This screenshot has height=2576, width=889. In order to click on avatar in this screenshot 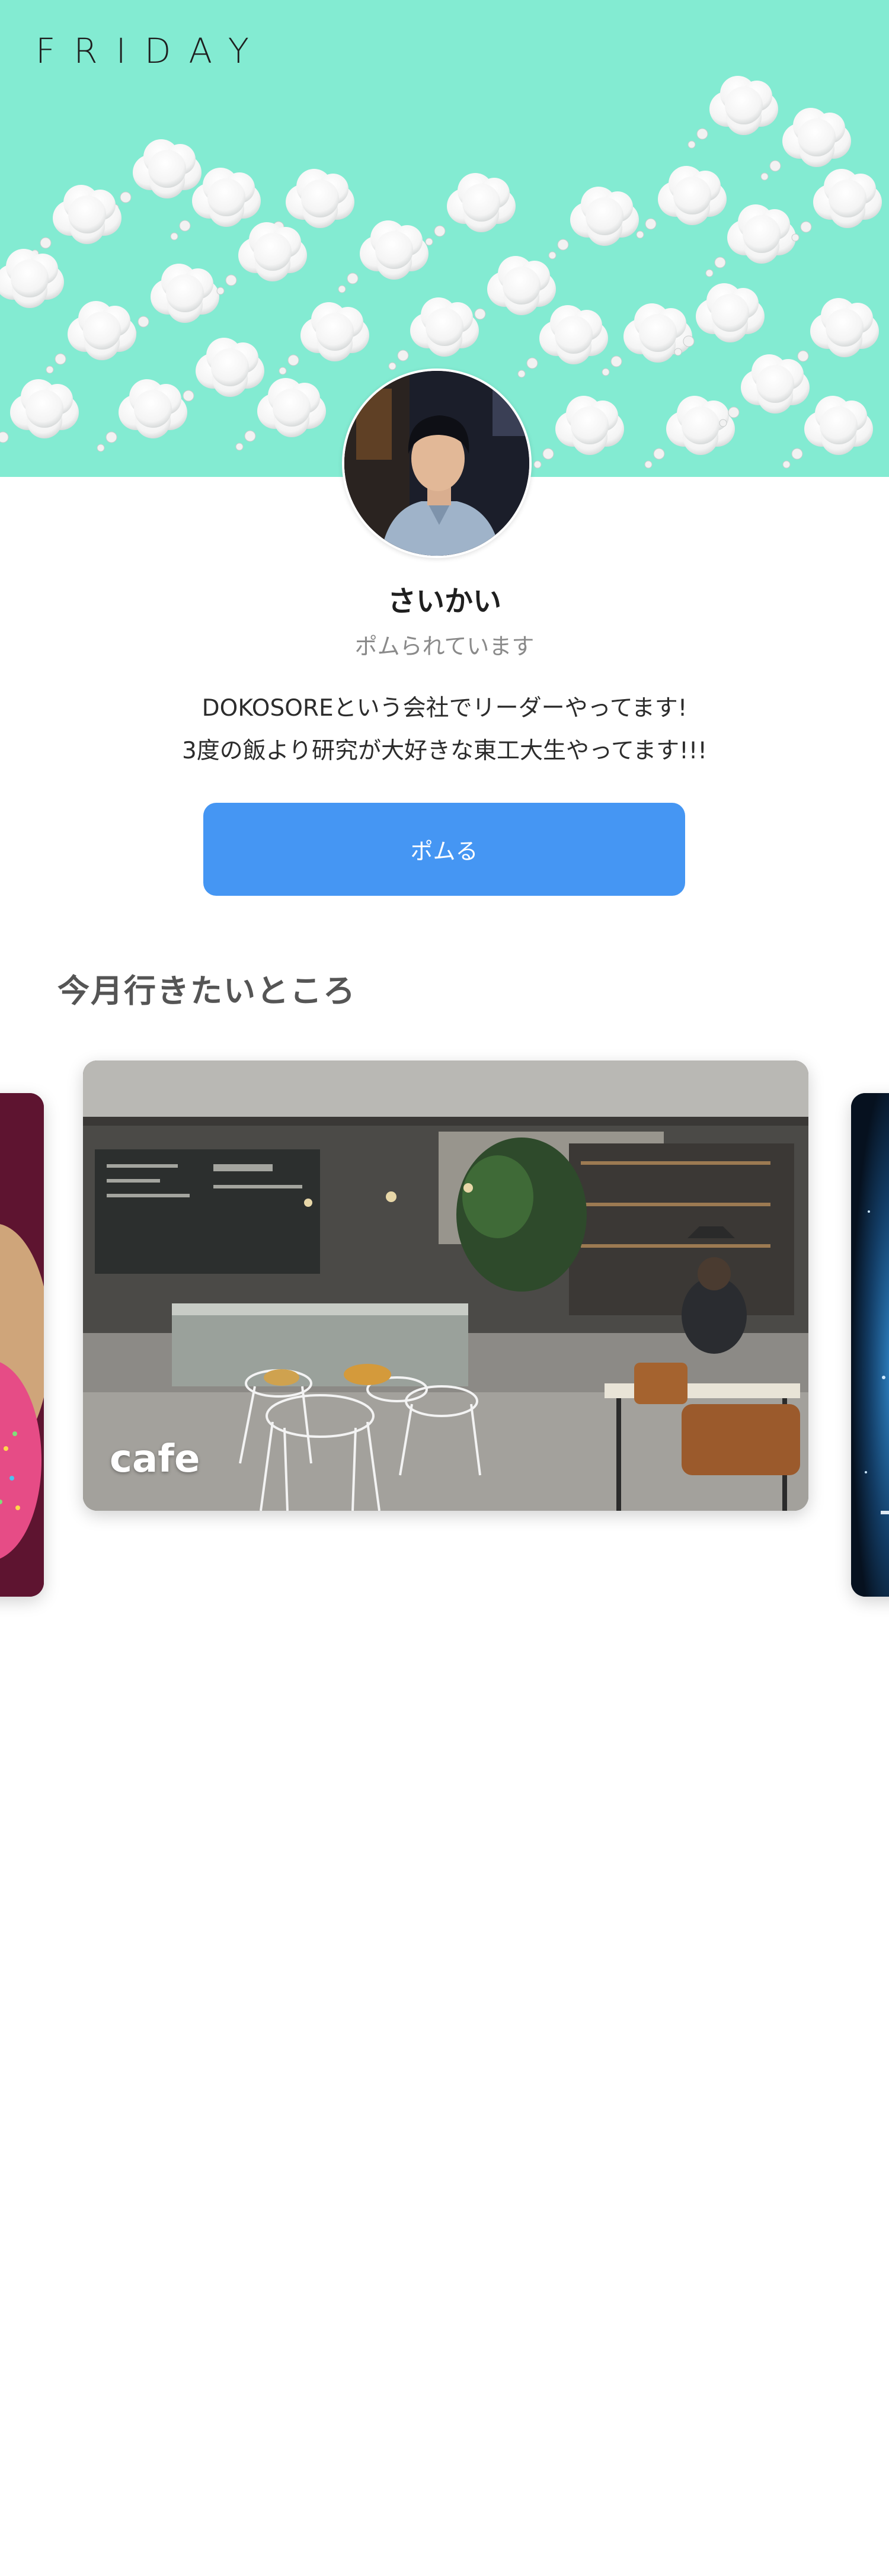, I will do `click(437, 464)`.